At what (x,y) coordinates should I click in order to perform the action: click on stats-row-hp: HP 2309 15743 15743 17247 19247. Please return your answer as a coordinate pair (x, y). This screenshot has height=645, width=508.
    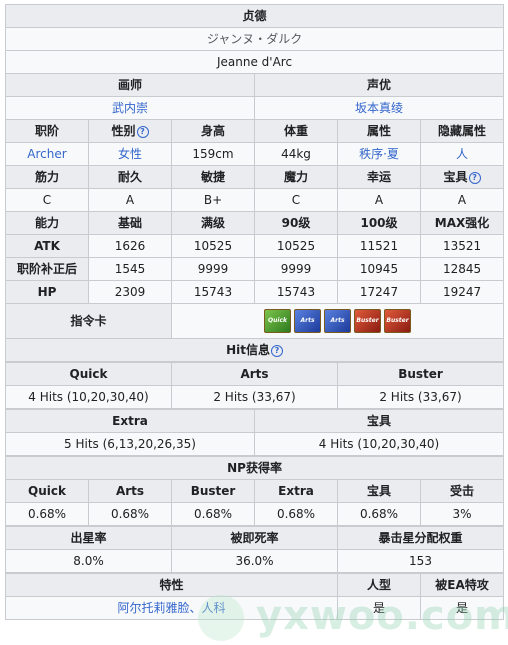
    Looking at the image, I should click on (255, 292).